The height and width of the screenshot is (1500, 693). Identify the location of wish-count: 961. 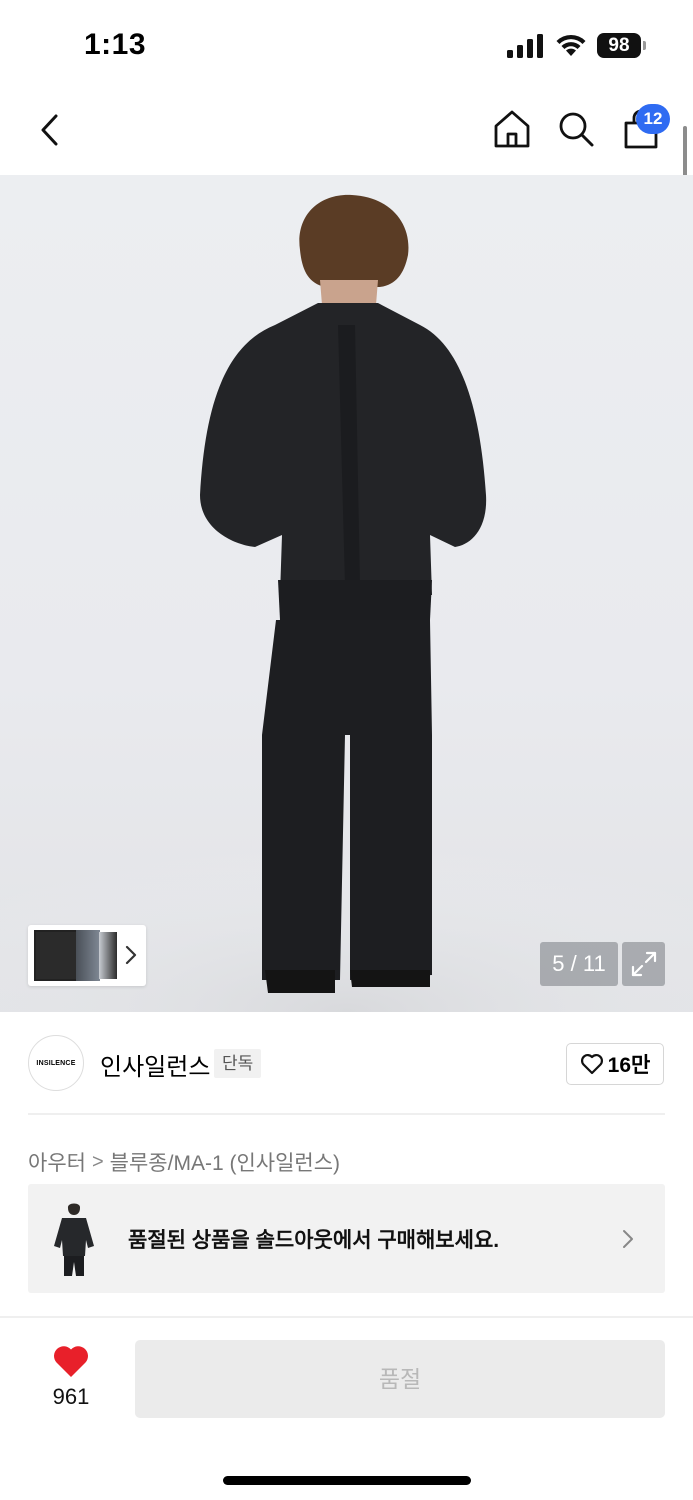
(71, 1396).